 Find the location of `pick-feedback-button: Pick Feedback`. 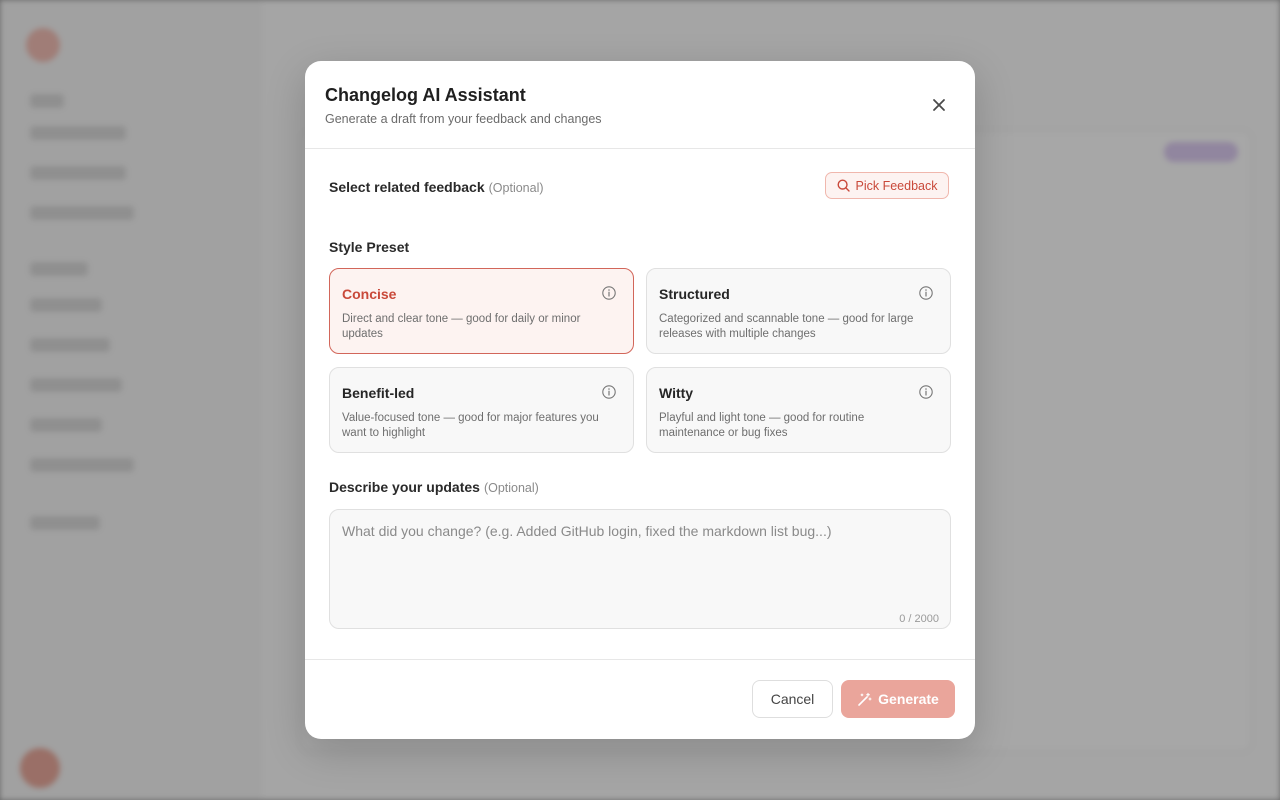

pick-feedback-button: Pick Feedback is located at coordinates (887, 185).